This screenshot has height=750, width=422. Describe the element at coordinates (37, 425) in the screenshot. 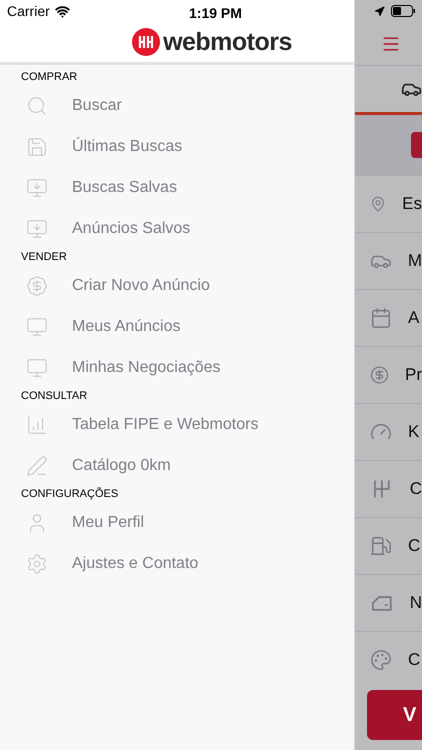

I see `bar-chart-icon` at that location.